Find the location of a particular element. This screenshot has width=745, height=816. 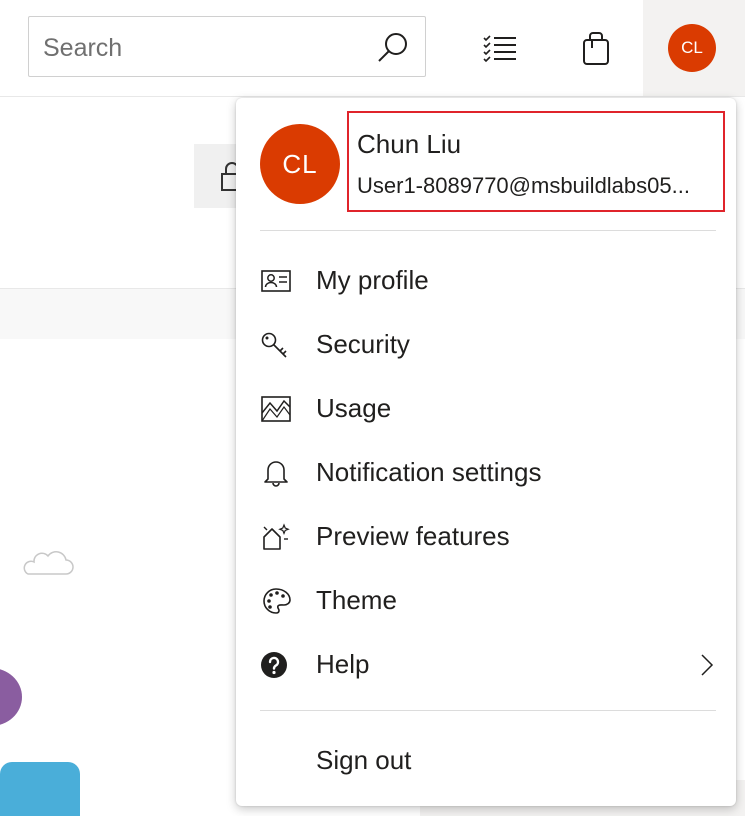

menu-item-label: Usage is located at coordinates (354, 408).